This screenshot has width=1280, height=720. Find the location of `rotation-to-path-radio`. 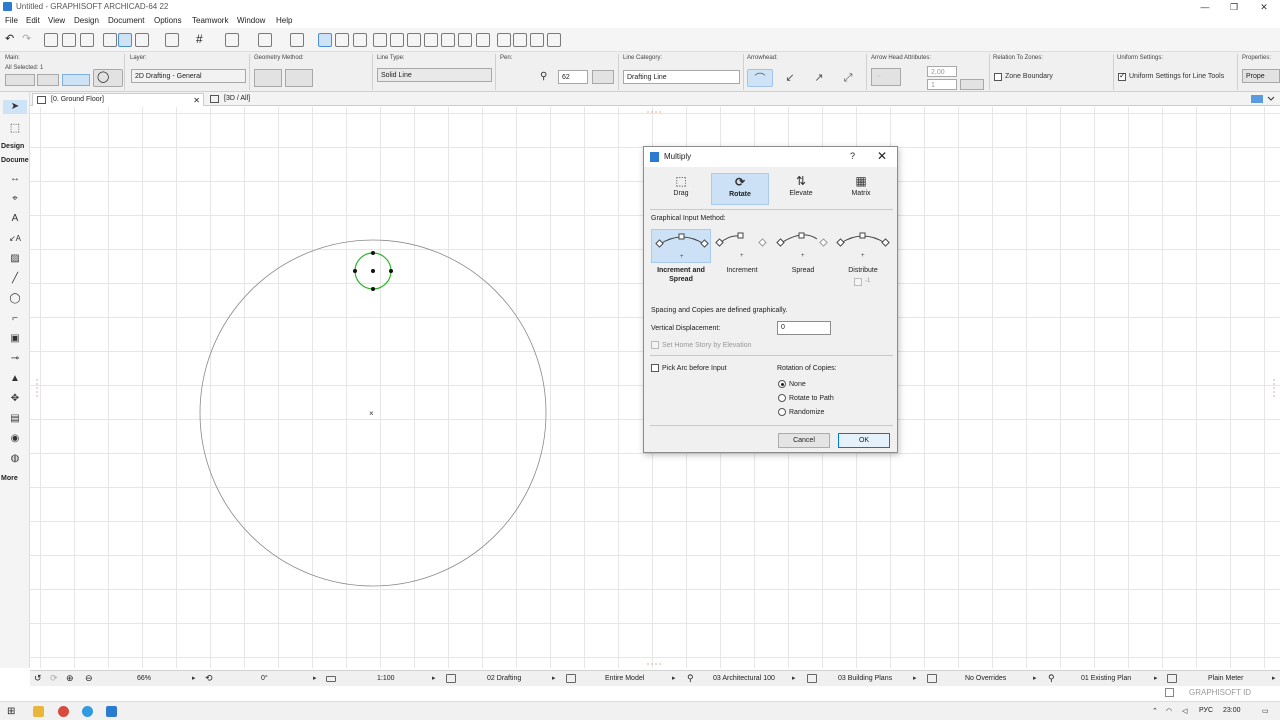

rotation-to-path-radio is located at coordinates (782, 398).